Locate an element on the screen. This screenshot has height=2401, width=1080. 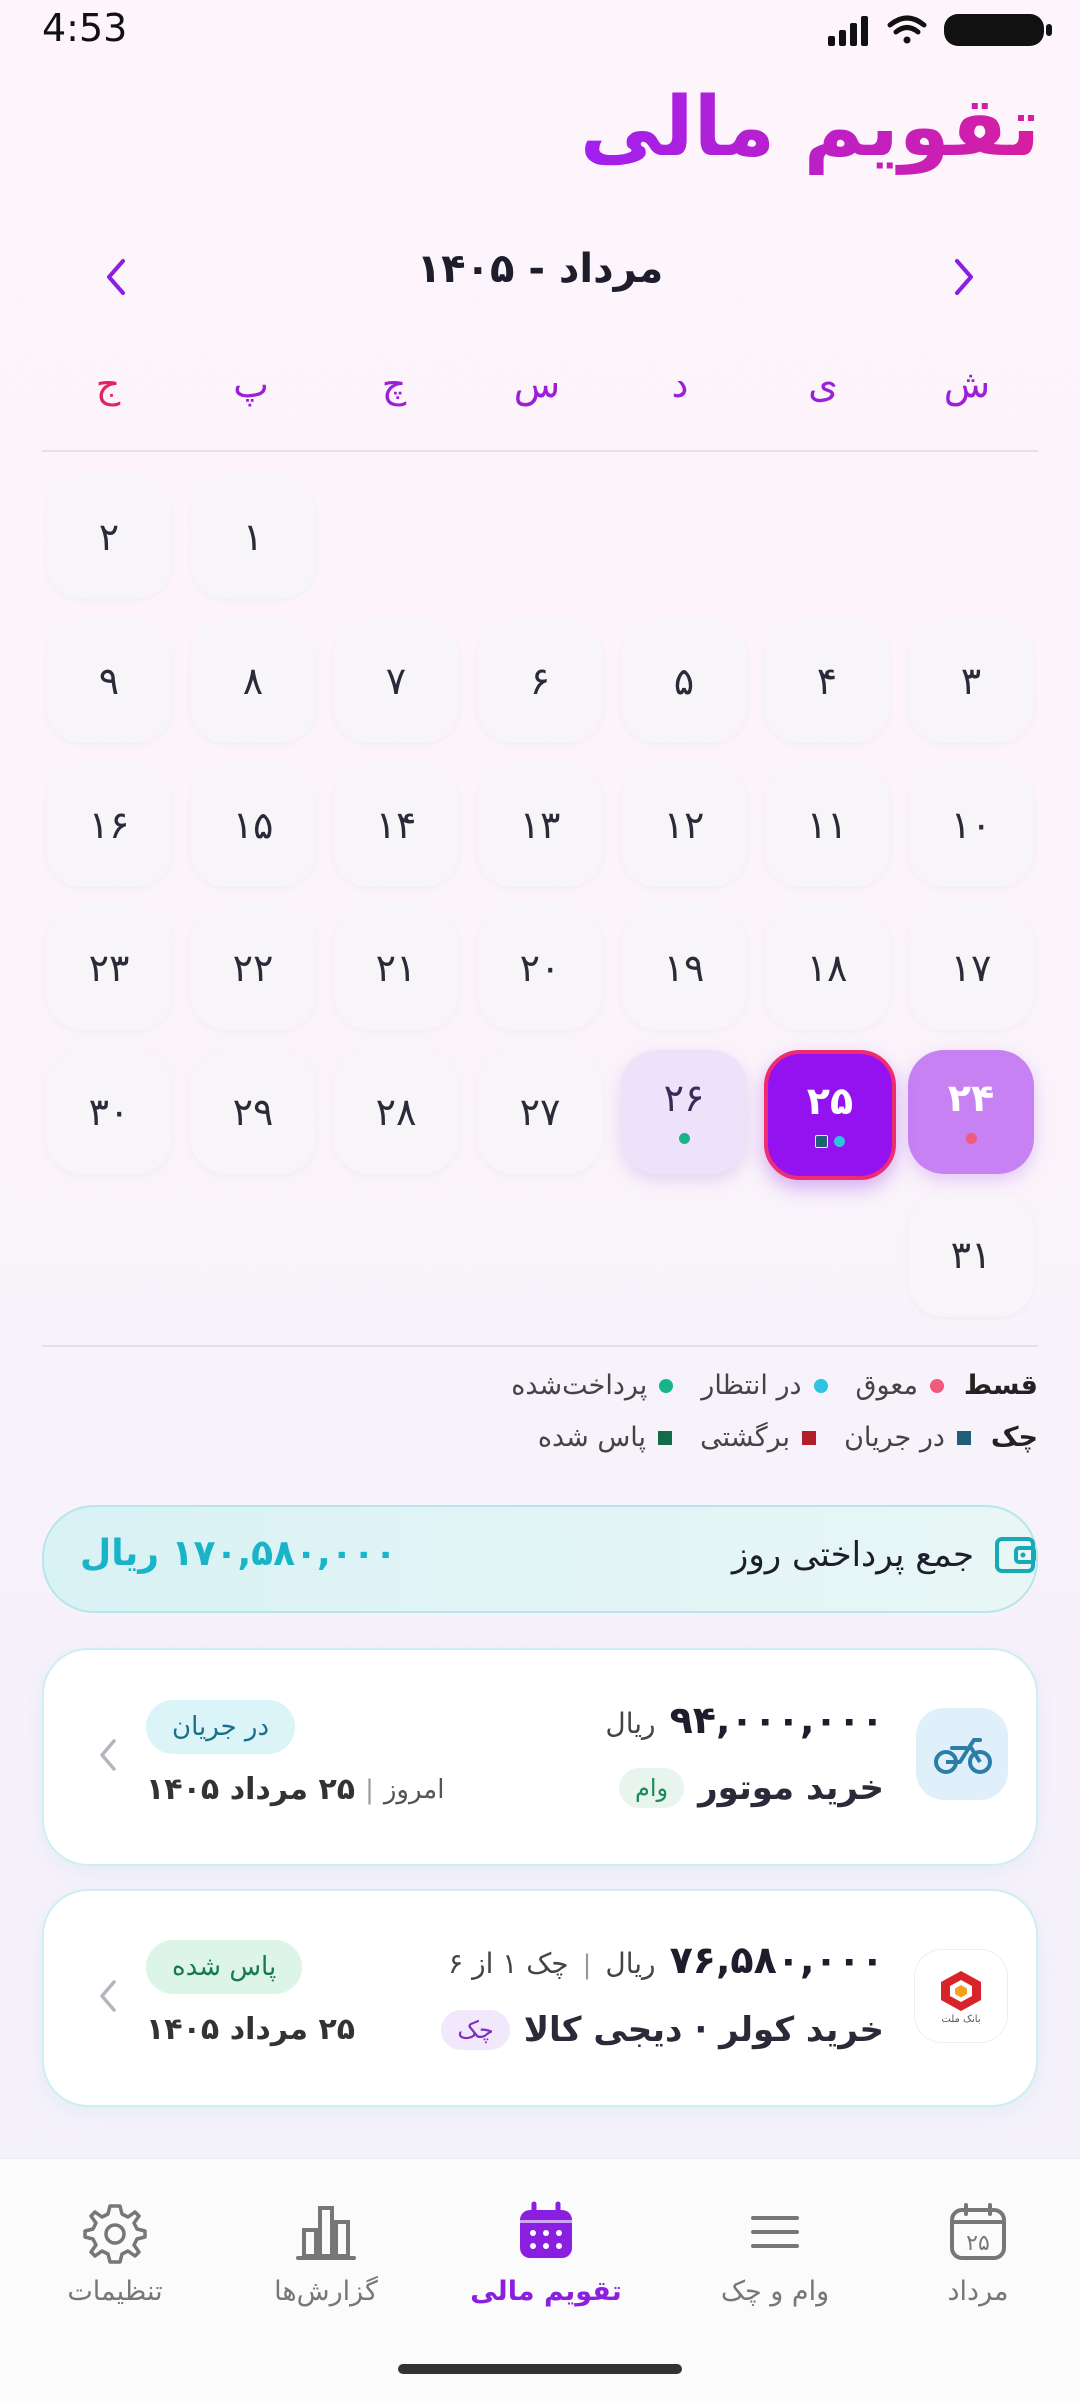
type-tag-check: چک is located at coordinates (475, 2030).